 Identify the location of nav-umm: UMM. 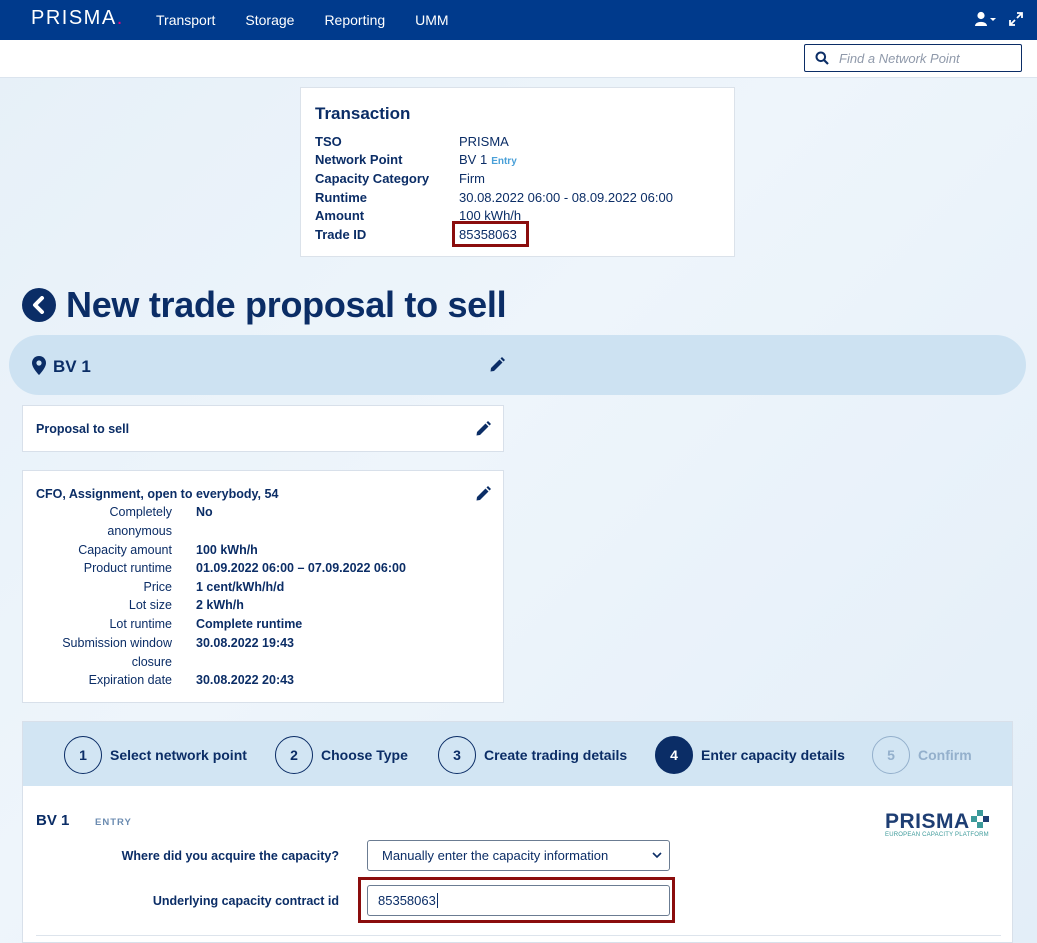
(431, 20).